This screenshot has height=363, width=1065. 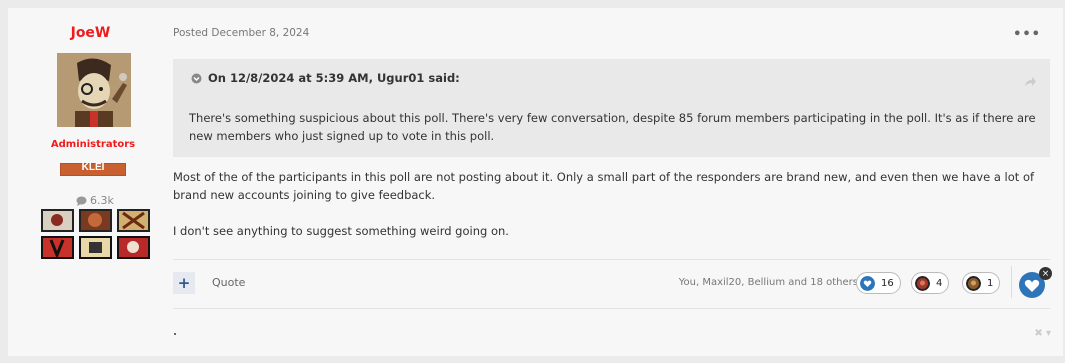 I want to click on avatar, so click(x=94, y=90).